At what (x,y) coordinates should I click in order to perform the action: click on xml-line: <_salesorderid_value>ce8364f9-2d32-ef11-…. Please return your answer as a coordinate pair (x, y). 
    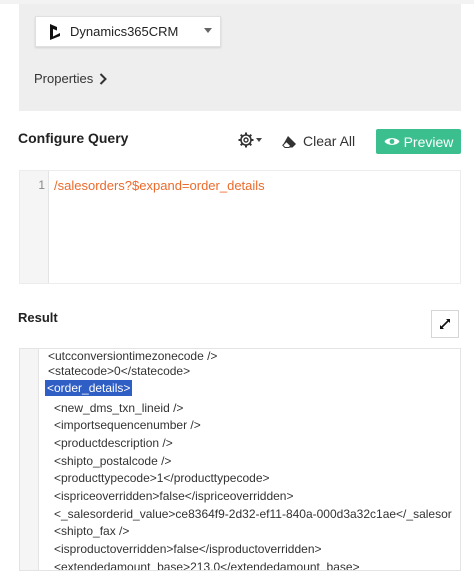
    Looking at the image, I should click on (253, 514).